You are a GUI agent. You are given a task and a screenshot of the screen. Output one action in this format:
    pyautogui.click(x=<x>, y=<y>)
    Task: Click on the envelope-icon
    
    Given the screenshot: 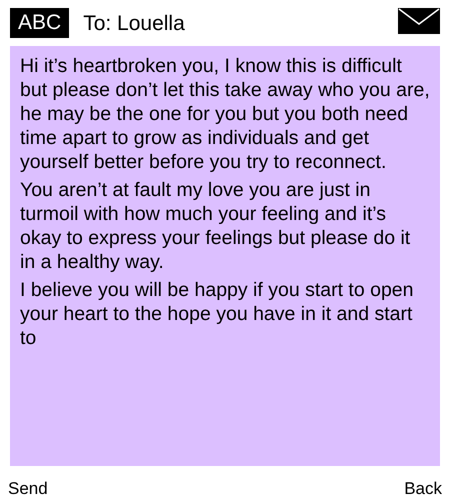 What is the action you would take?
    pyautogui.click(x=419, y=21)
    